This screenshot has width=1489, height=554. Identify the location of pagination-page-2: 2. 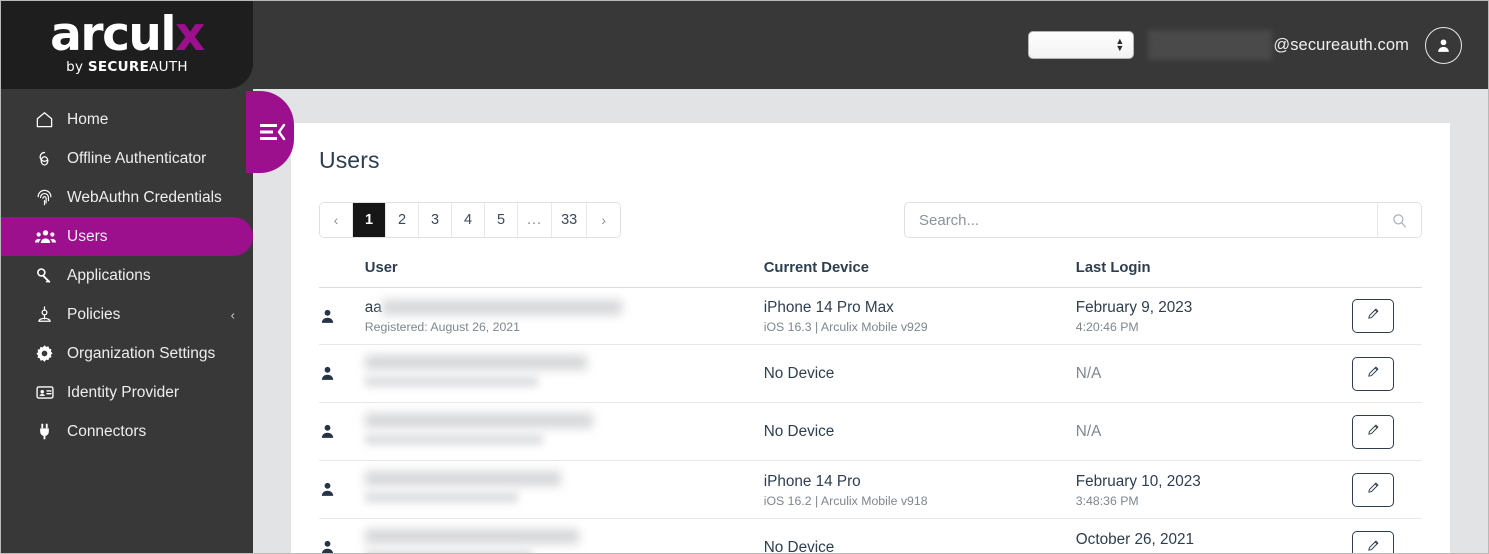
(402, 220).